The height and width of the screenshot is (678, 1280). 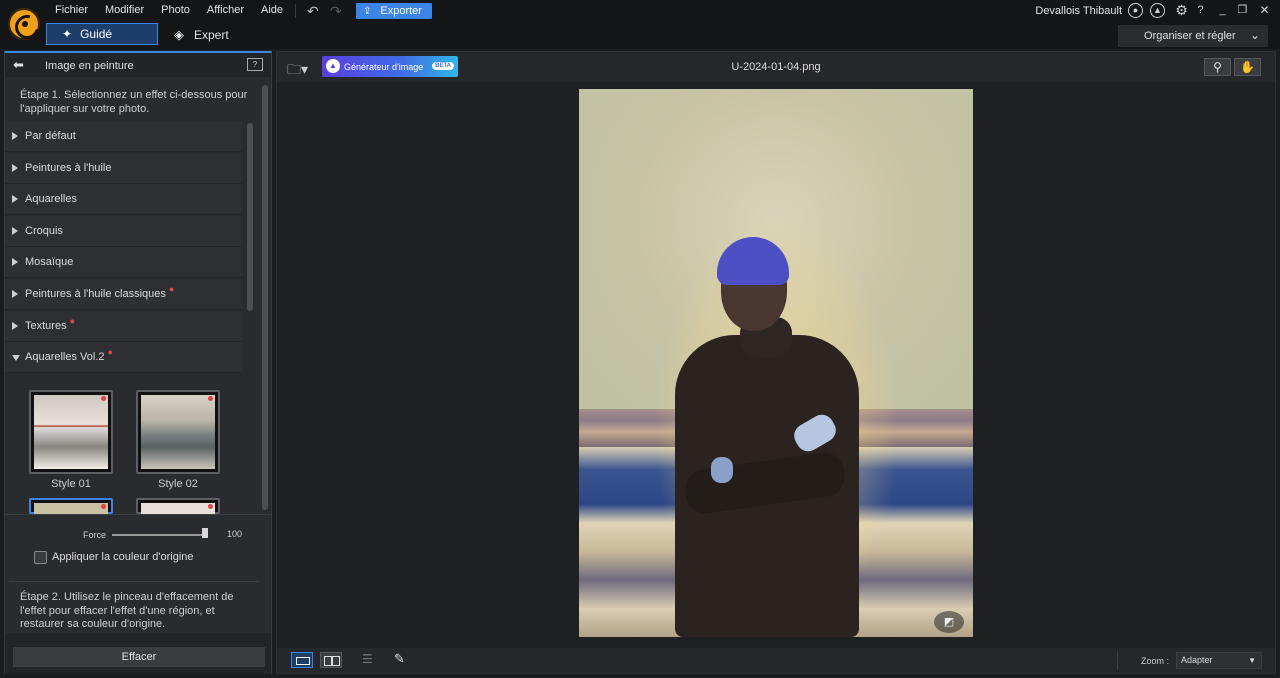 I want to click on eraser-brush-icon: ✎, so click(x=399, y=659).